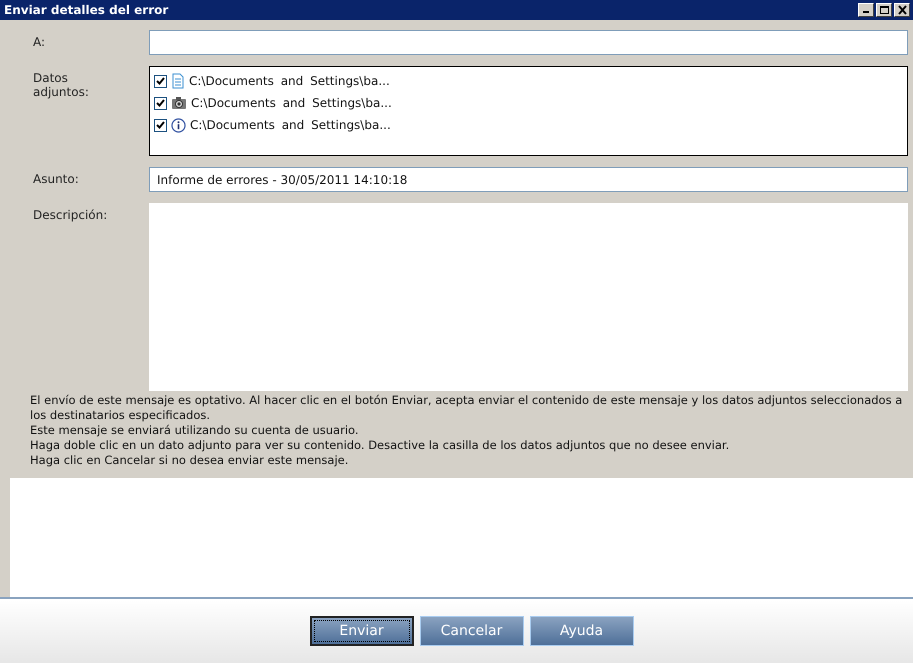 The image size is (913, 663). Describe the element at coordinates (87, 10) in the screenshot. I see `window-title: Enviar detalles del error` at that location.